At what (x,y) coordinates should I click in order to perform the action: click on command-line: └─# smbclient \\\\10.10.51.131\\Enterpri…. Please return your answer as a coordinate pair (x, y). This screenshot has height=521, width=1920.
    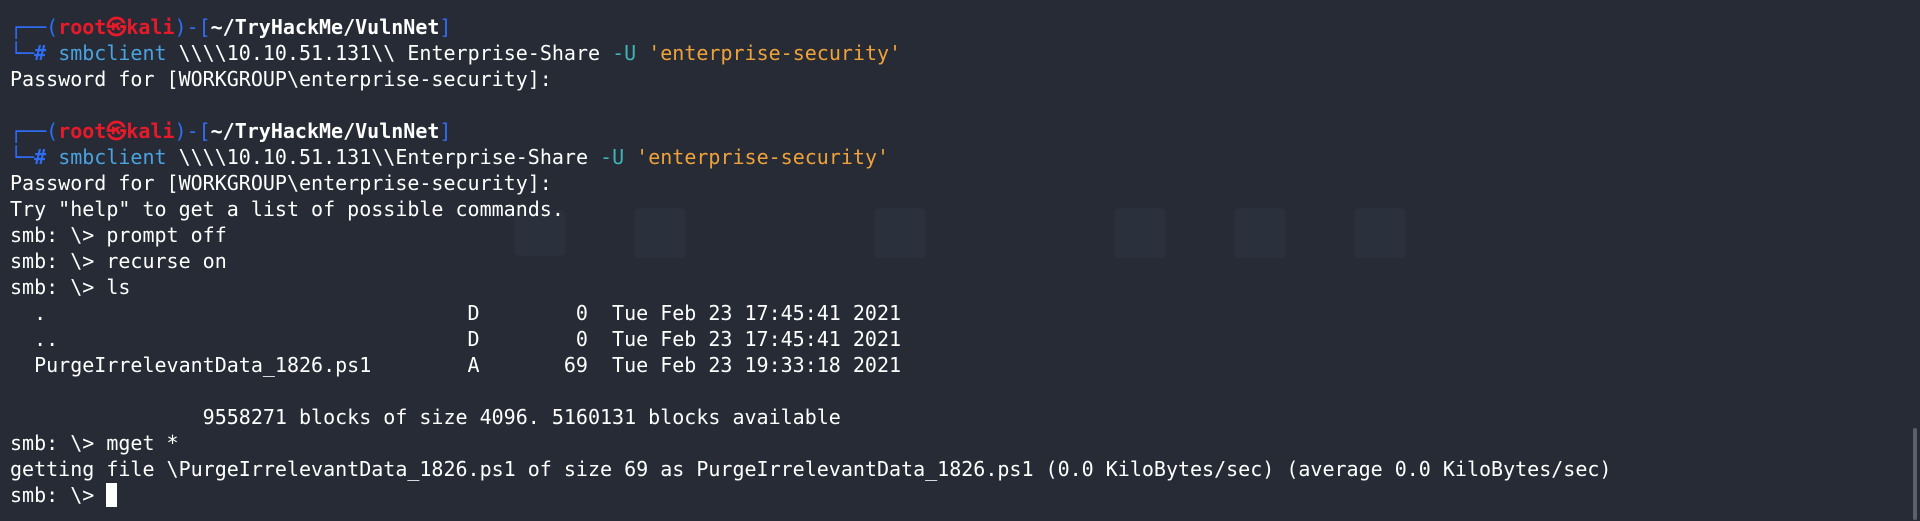
    Looking at the image, I should click on (955, 157).